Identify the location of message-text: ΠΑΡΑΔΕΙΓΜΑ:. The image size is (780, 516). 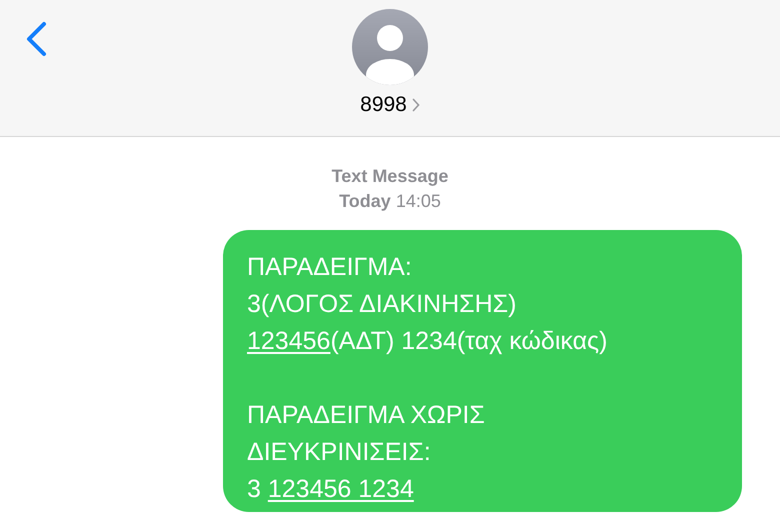
(330, 267).